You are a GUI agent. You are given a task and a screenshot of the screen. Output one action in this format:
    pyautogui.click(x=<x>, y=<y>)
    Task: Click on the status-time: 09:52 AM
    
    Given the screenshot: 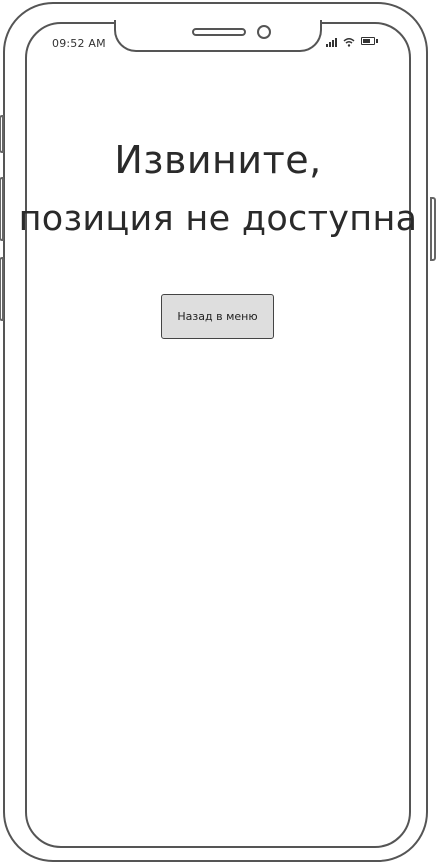 What is the action you would take?
    pyautogui.click(x=79, y=43)
    